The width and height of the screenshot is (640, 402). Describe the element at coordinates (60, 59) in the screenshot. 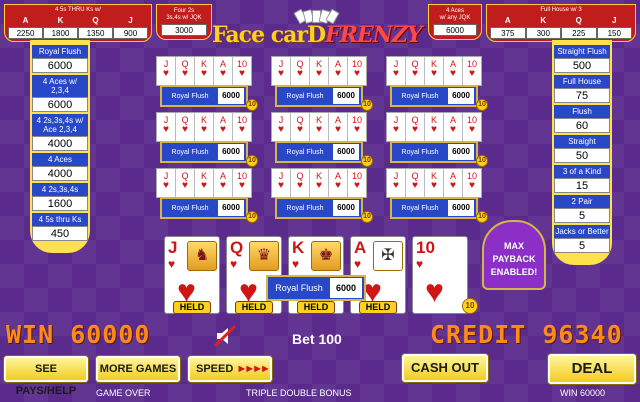

I see `paytable-row: Royal Flush 6000` at that location.